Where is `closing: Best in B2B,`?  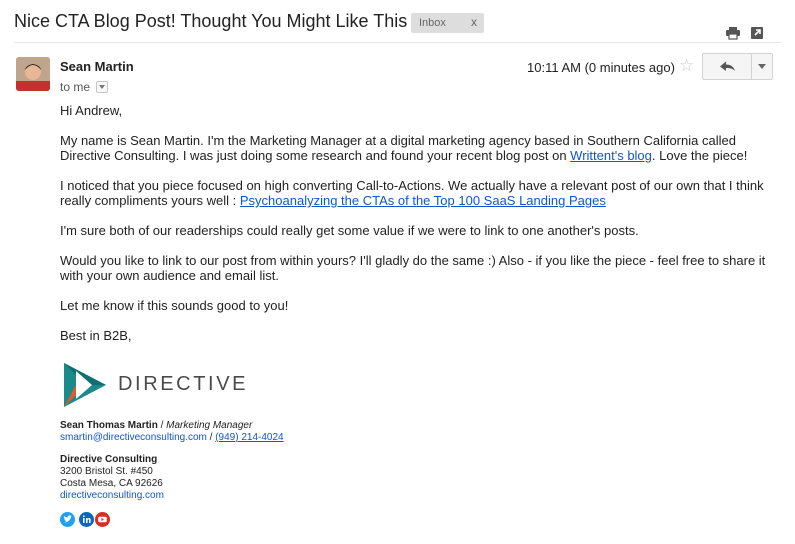
closing: Best in B2B, is located at coordinates (96, 335).